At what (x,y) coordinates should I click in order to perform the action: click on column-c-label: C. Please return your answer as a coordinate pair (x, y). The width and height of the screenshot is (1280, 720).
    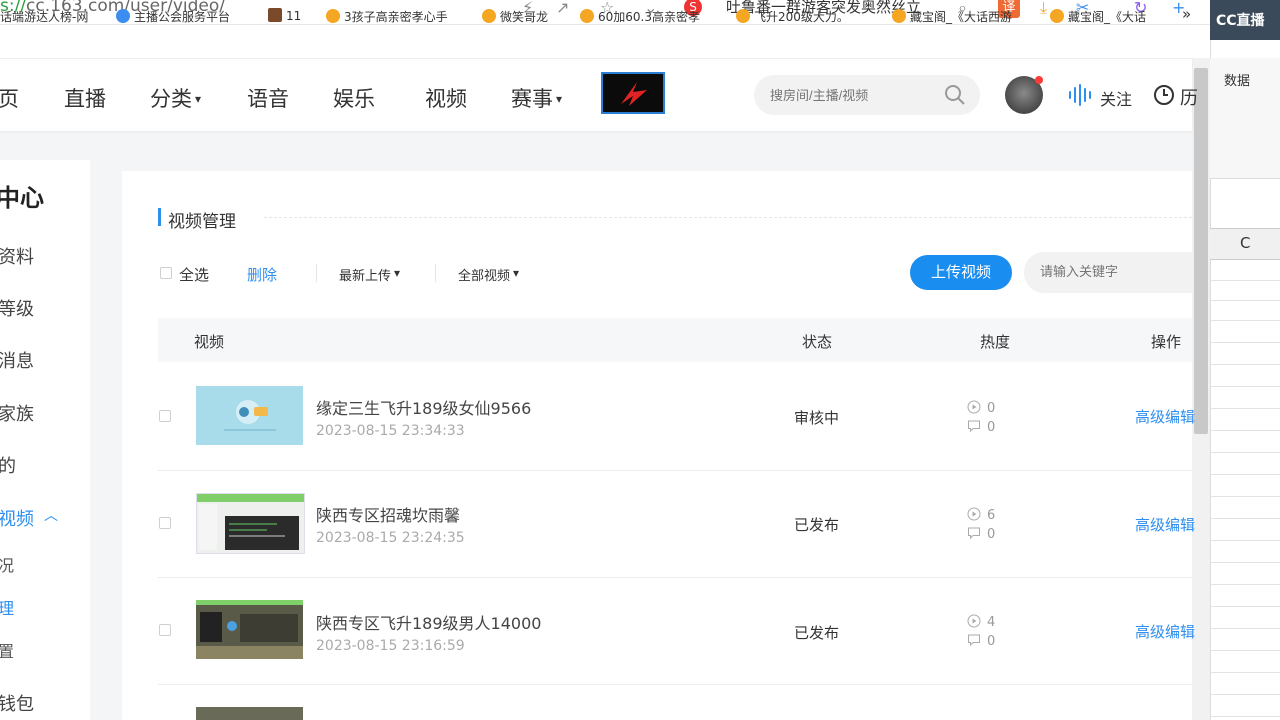
    Looking at the image, I should click on (1245, 243).